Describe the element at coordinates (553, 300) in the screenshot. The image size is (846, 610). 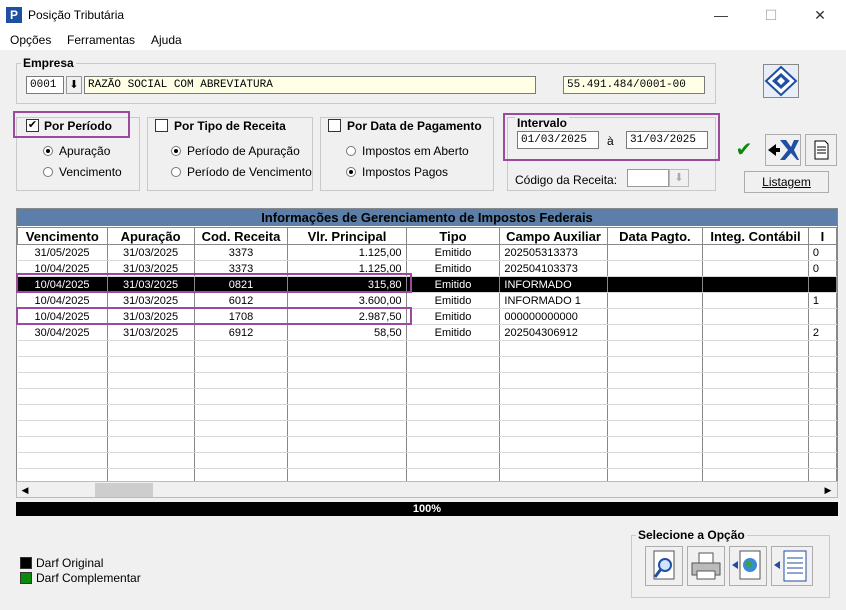
I see `cell-campo-auxiliar: INFORMADO 1` at that location.